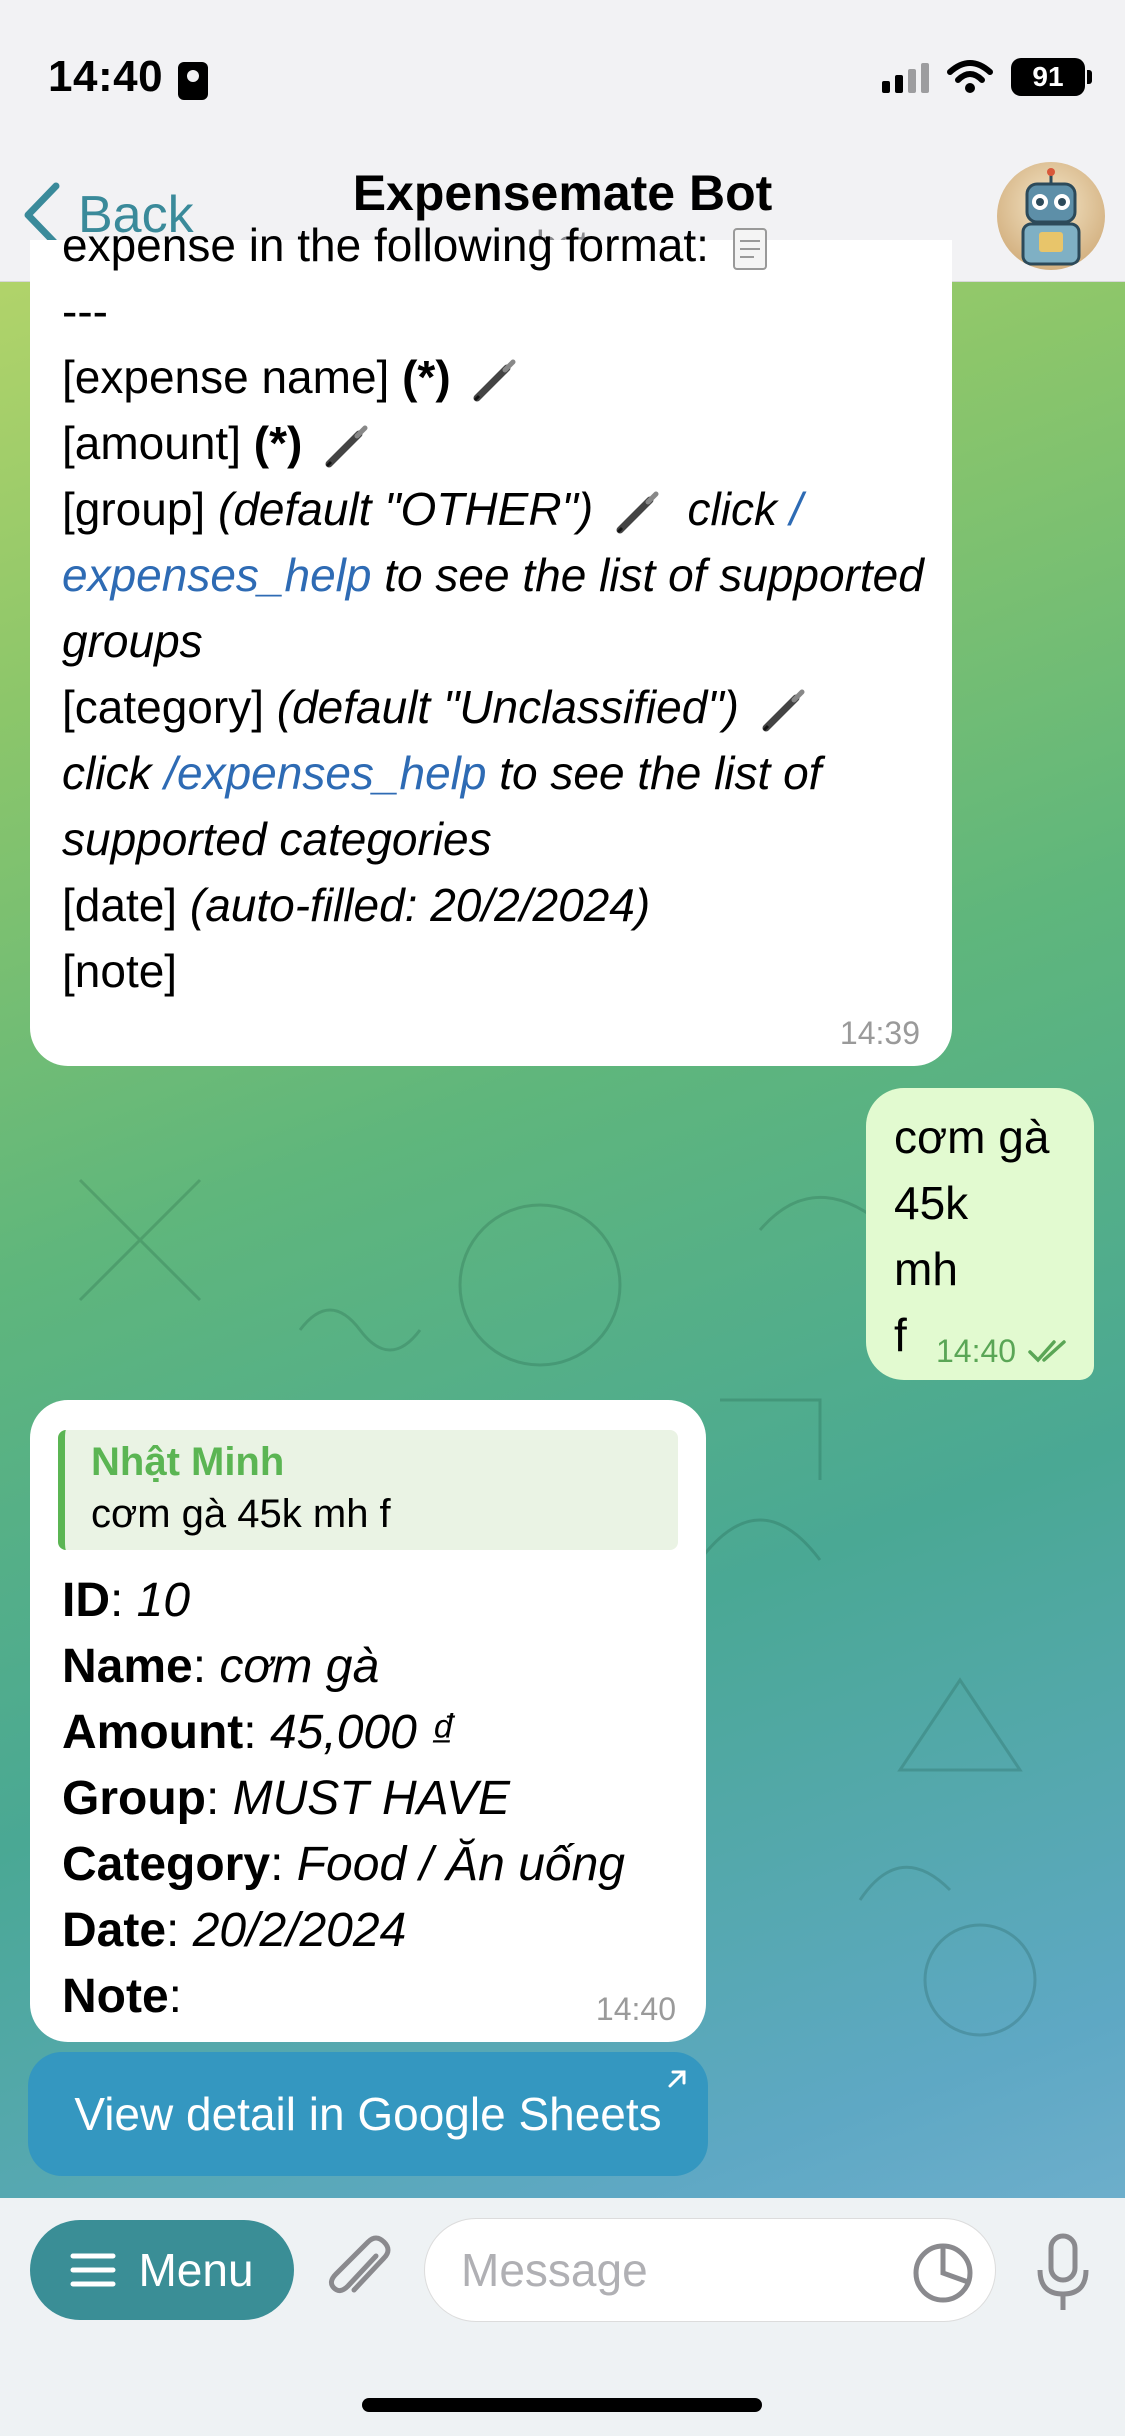 The width and height of the screenshot is (1125, 2436). What do you see at coordinates (127, 1666) in the screenshot?
I see `field-label: Name` at bounding box center [127, 1666].